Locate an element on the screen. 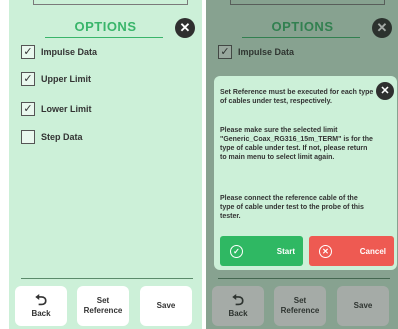  option-label: Impulse Data is located at coordinates (69, 52).